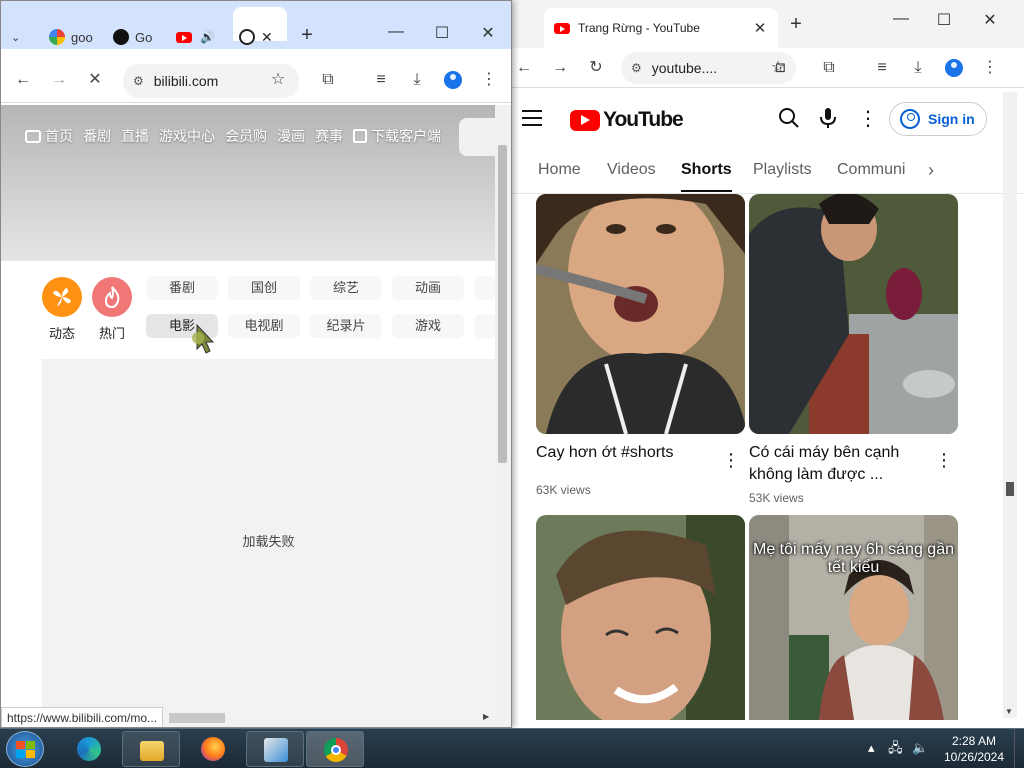  I want to click on short-item: Mẹ tôi mấy nay 6h sáng gần tết kiểu, so click(853, 617).